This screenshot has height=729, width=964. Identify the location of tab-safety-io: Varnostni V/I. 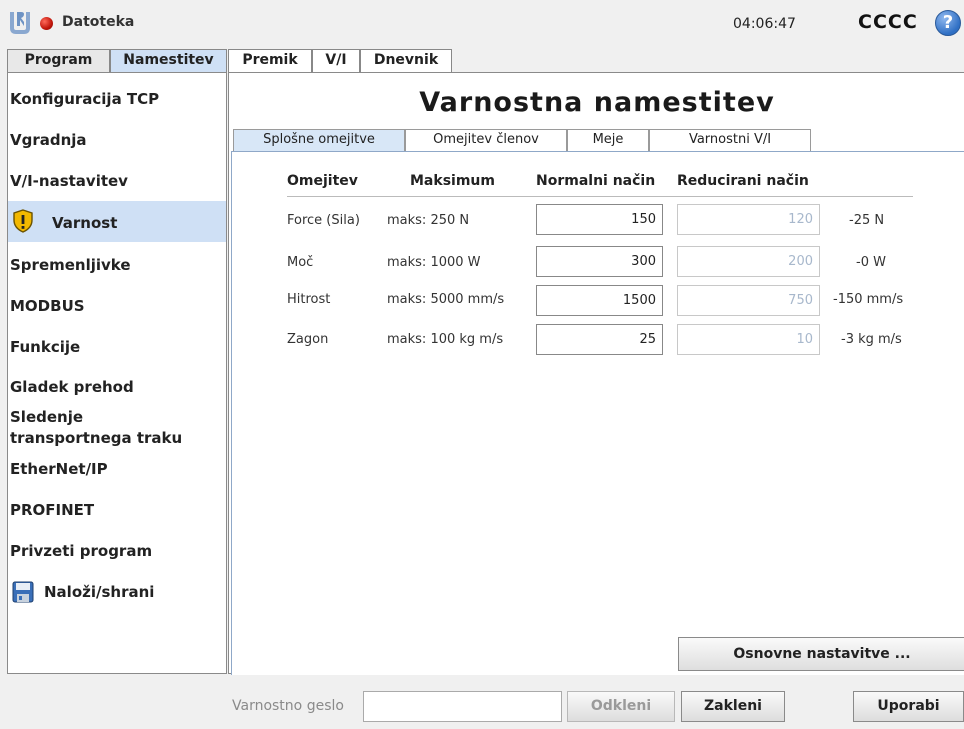
(730, 140).